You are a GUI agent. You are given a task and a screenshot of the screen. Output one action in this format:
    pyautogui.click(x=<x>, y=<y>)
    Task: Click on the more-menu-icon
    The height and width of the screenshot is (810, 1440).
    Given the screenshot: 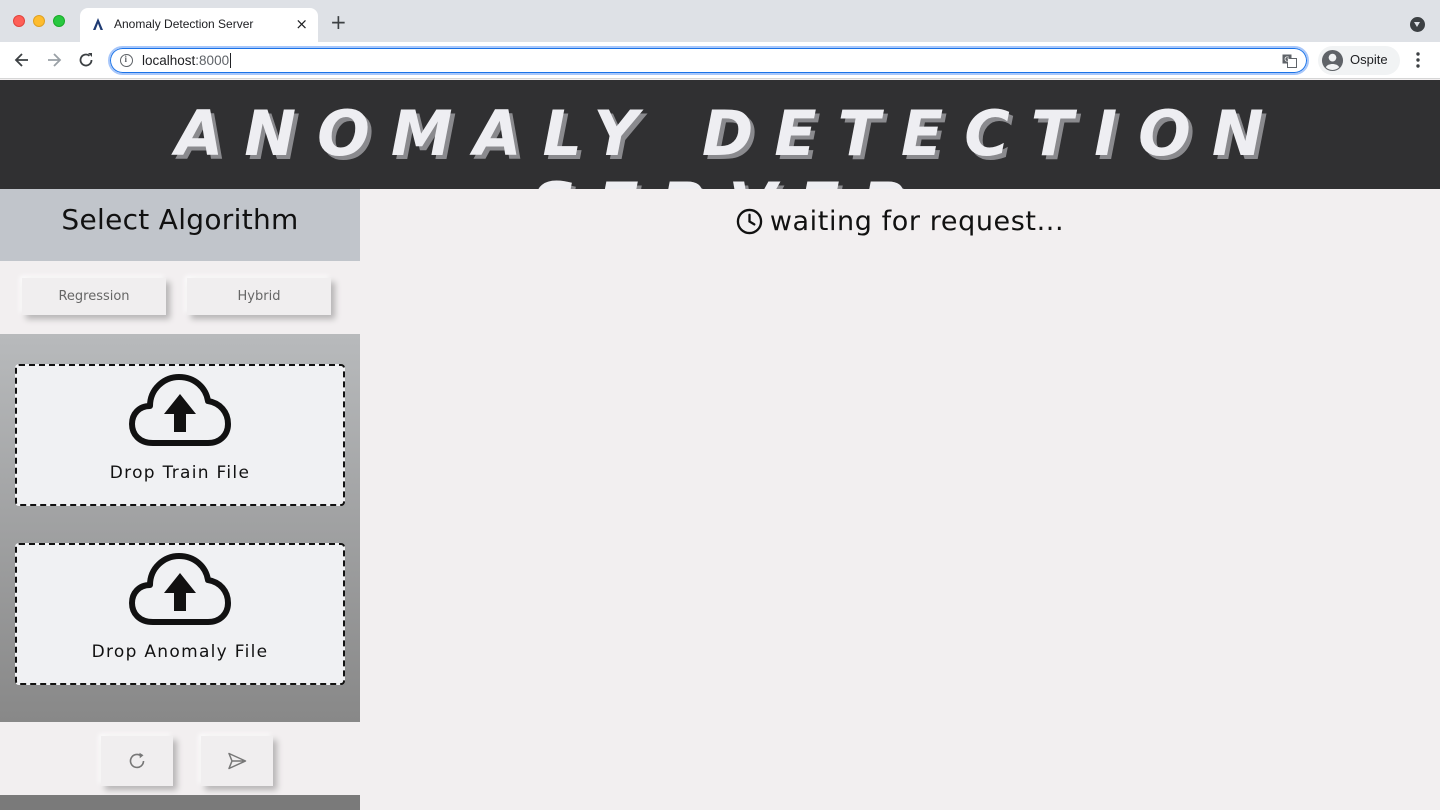 What is the action you would take?
    pyautogui.click(x=1418, y=60)
    